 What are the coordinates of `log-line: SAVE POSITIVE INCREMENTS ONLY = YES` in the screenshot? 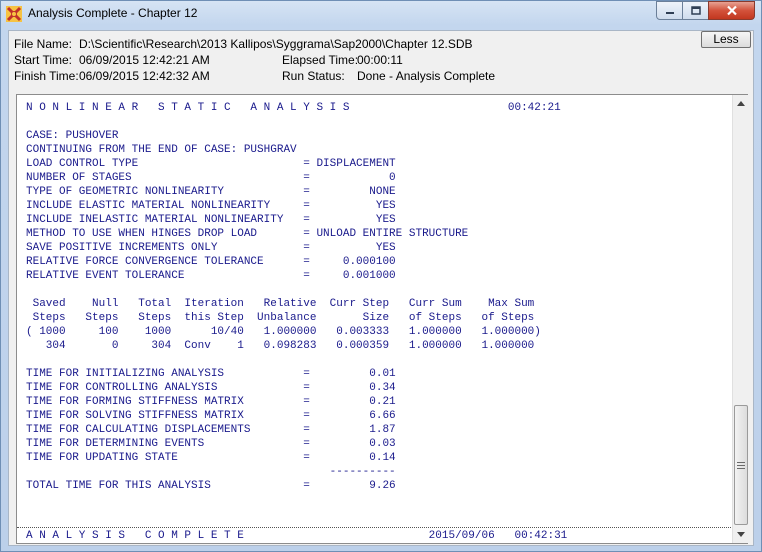 It's located at (211, 248).